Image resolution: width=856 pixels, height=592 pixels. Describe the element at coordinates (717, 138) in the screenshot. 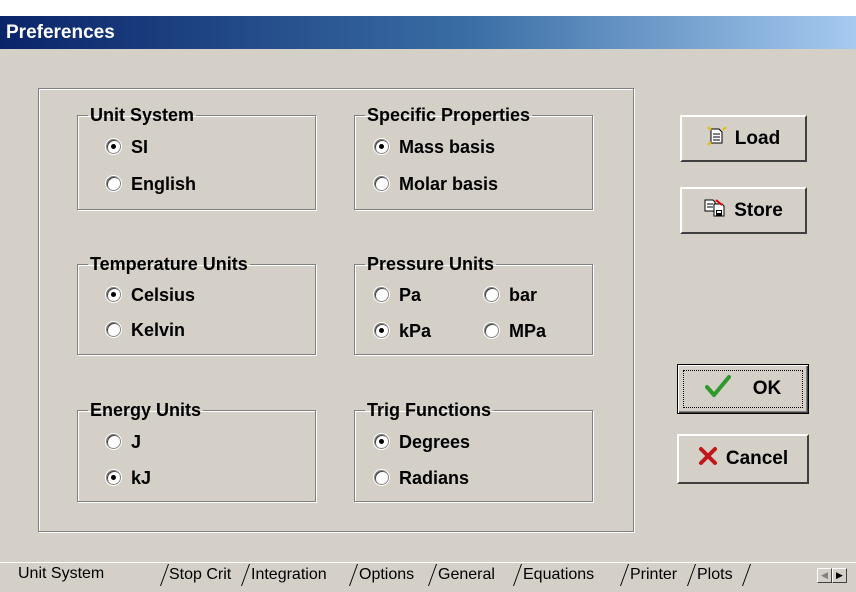

I see `load-file-icon` at that location.